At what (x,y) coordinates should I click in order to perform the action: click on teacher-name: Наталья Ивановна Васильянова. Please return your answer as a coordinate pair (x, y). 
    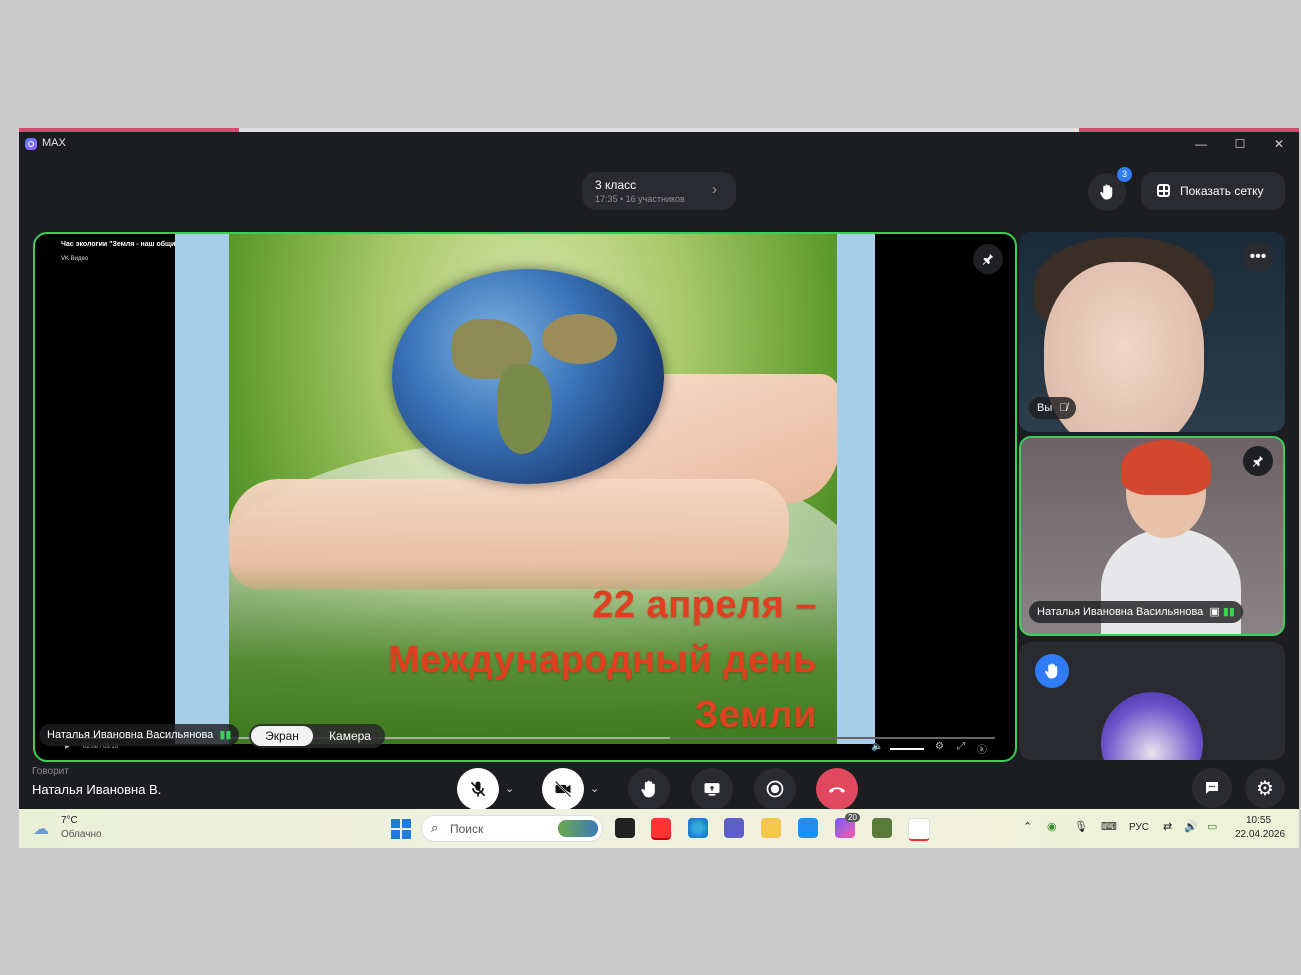
    Looking at the image, I should click on (1120, 612).